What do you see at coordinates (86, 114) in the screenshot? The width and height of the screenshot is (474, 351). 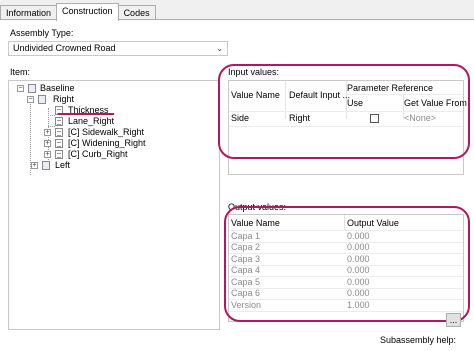 I see `annotation-underline` at bounding box center [86, 114].